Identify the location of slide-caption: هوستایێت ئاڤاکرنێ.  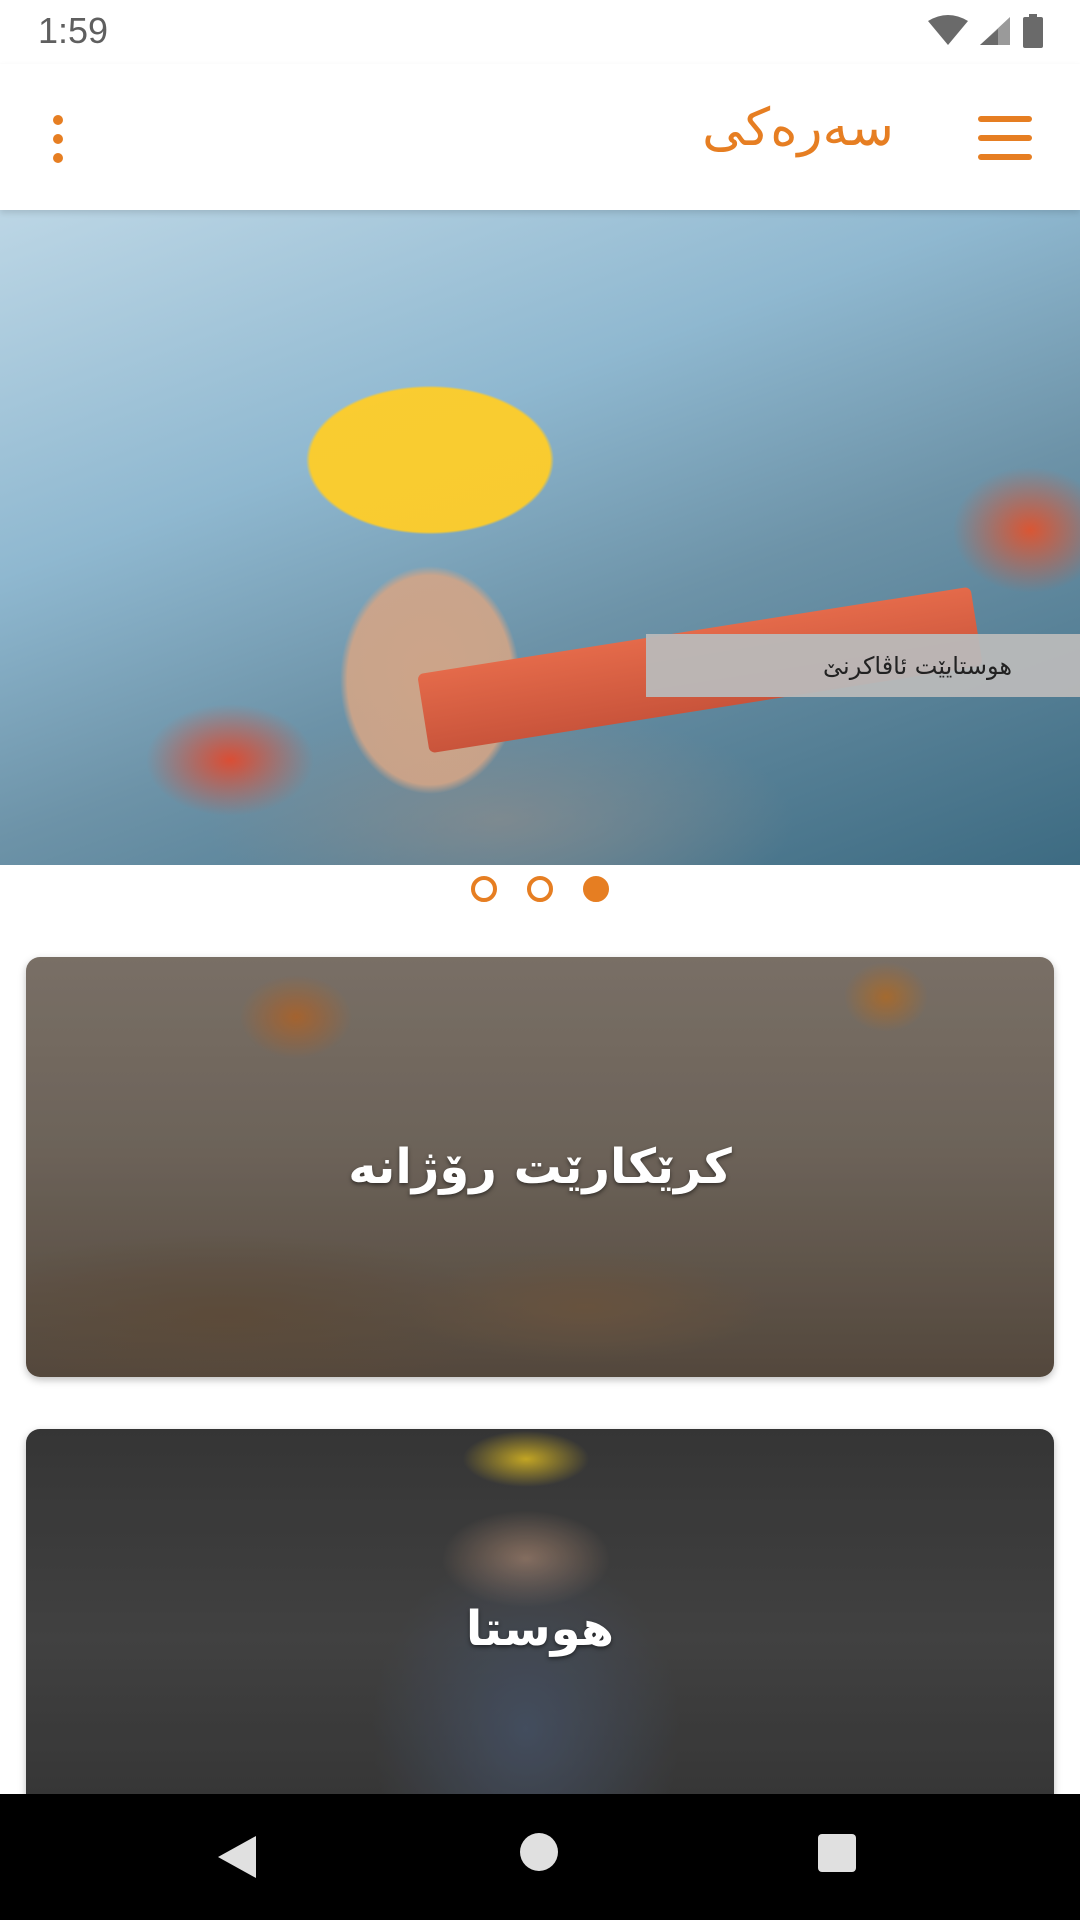
(863, 665).